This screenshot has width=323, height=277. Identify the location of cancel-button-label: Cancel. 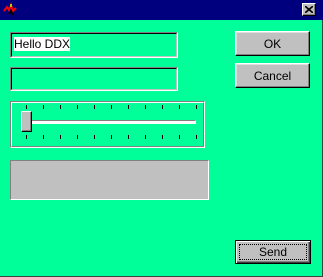
(272, 75).